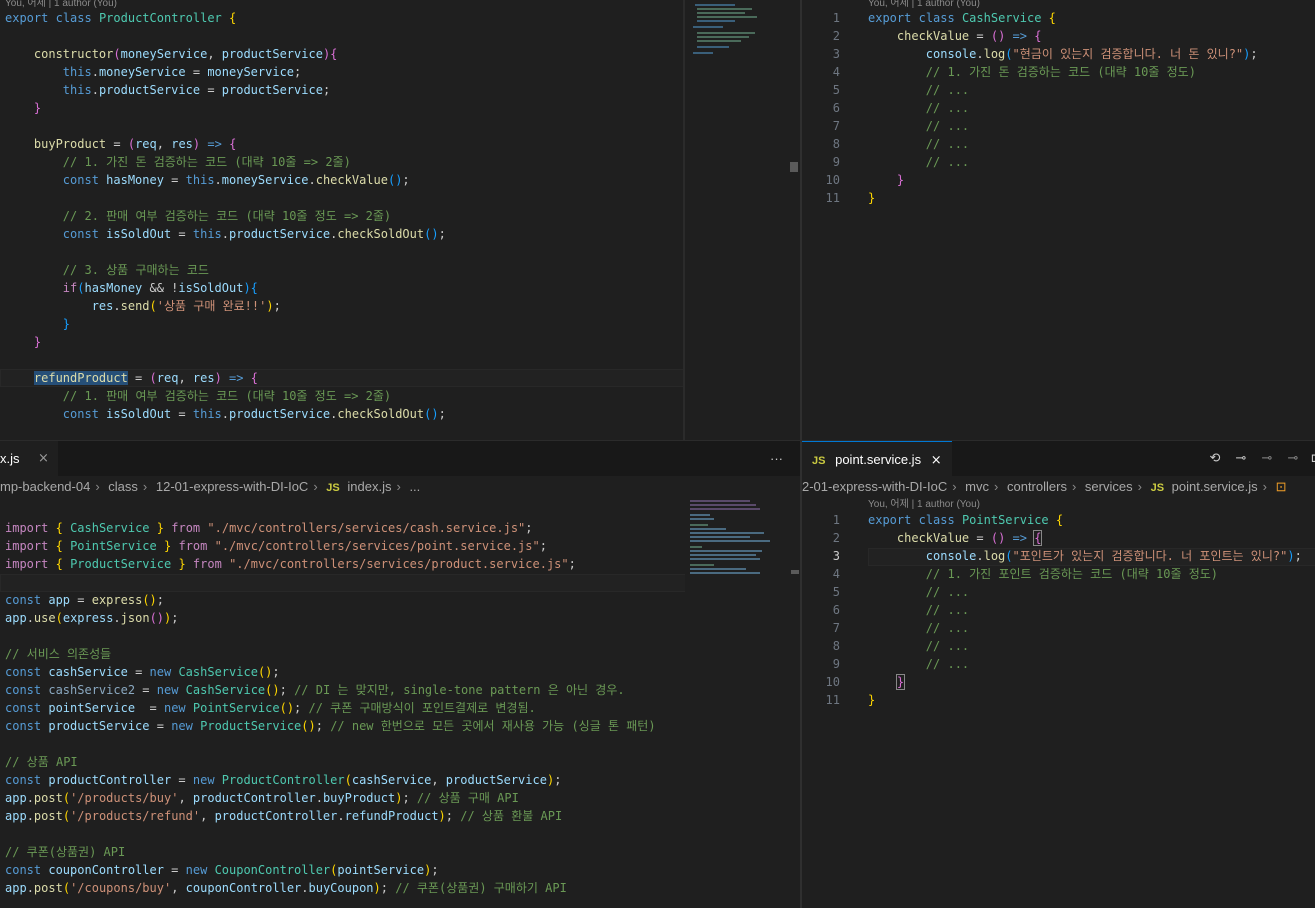 The height and width of the screenshot is (908, 1315). What do you see at coordinates (29, 459) in the screenshot?
I see `tab-index-js: x.js ×` at bounding box center [29, 459].